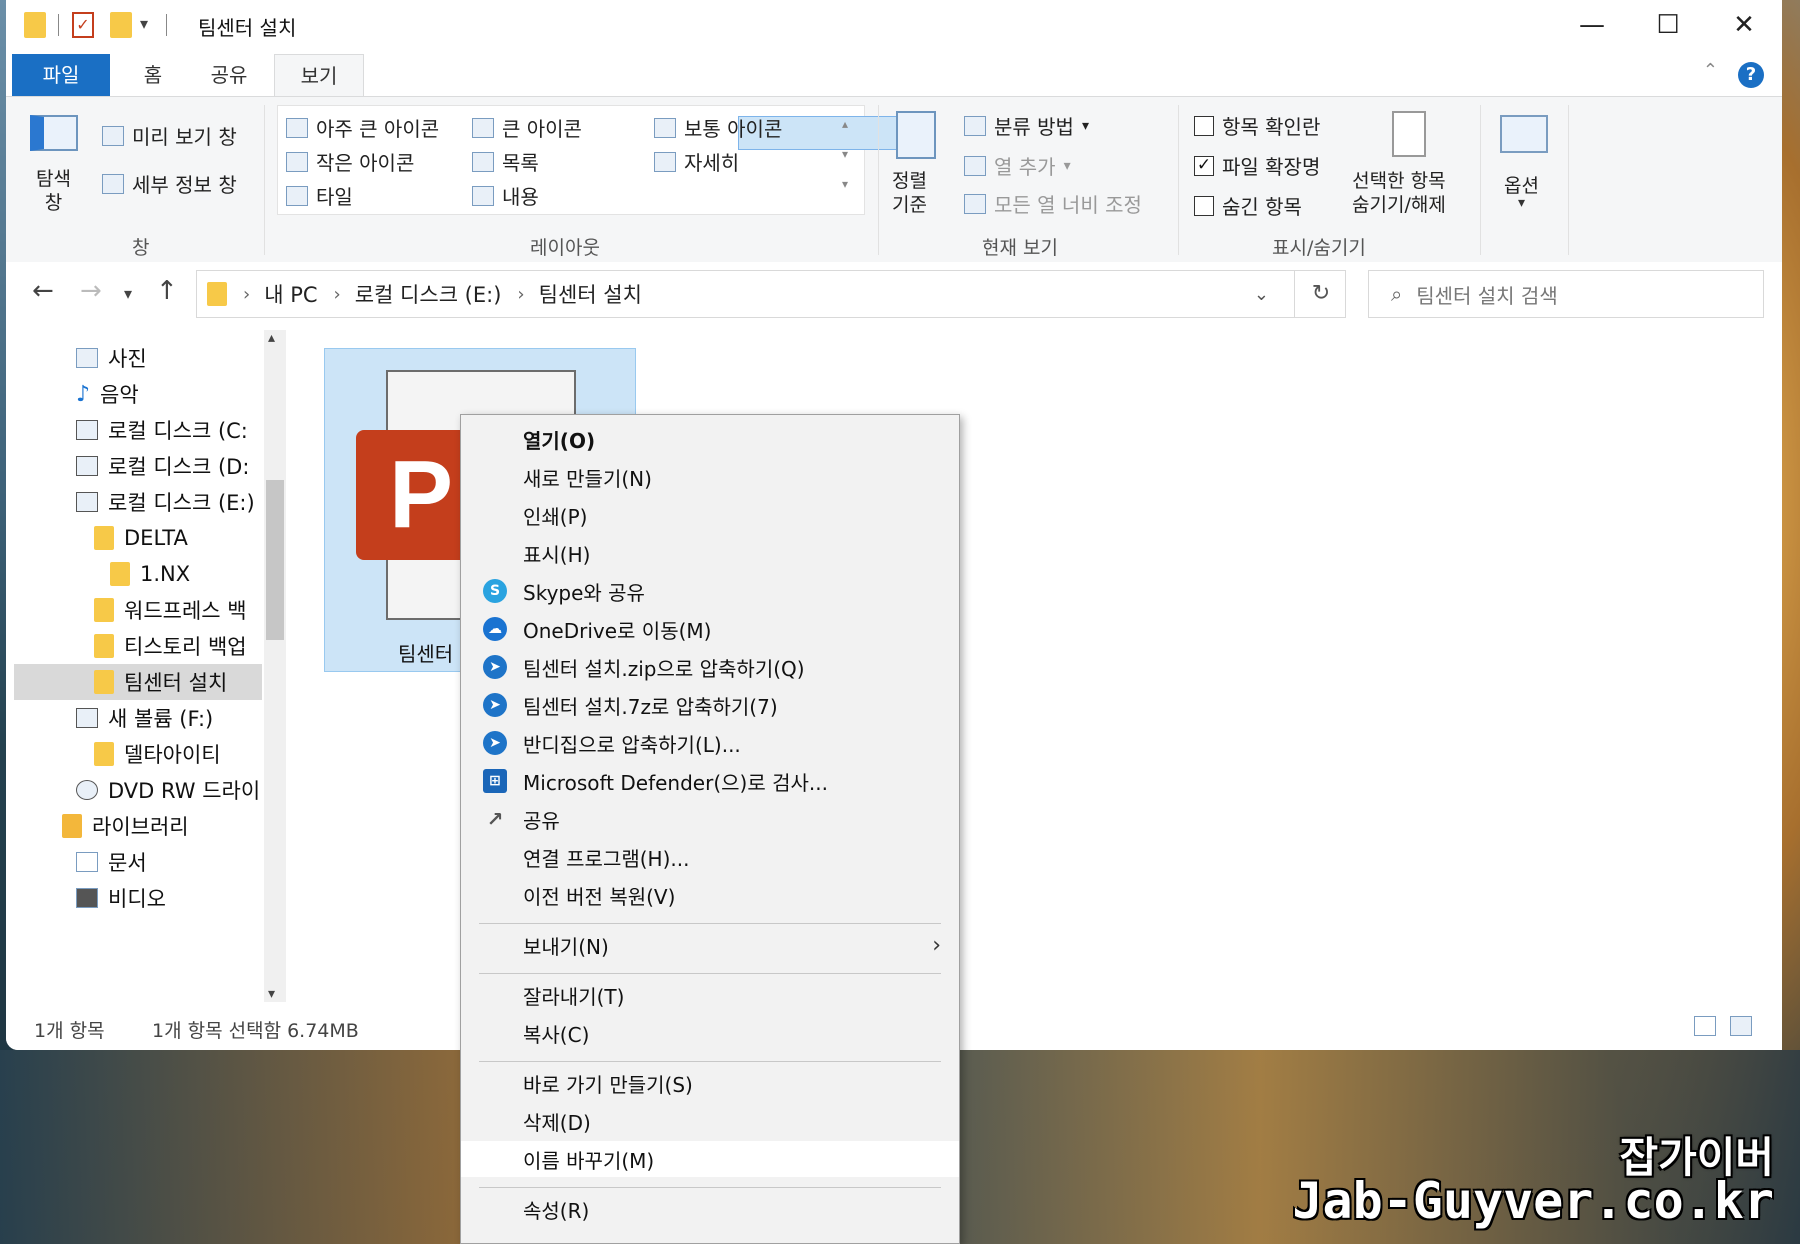 The height and width of the screenshot is (1244, 1800). Describe the element at coordinates (710, 515) in the screenshot. I see `menu-item-print: 인쇄(P)` at that location.